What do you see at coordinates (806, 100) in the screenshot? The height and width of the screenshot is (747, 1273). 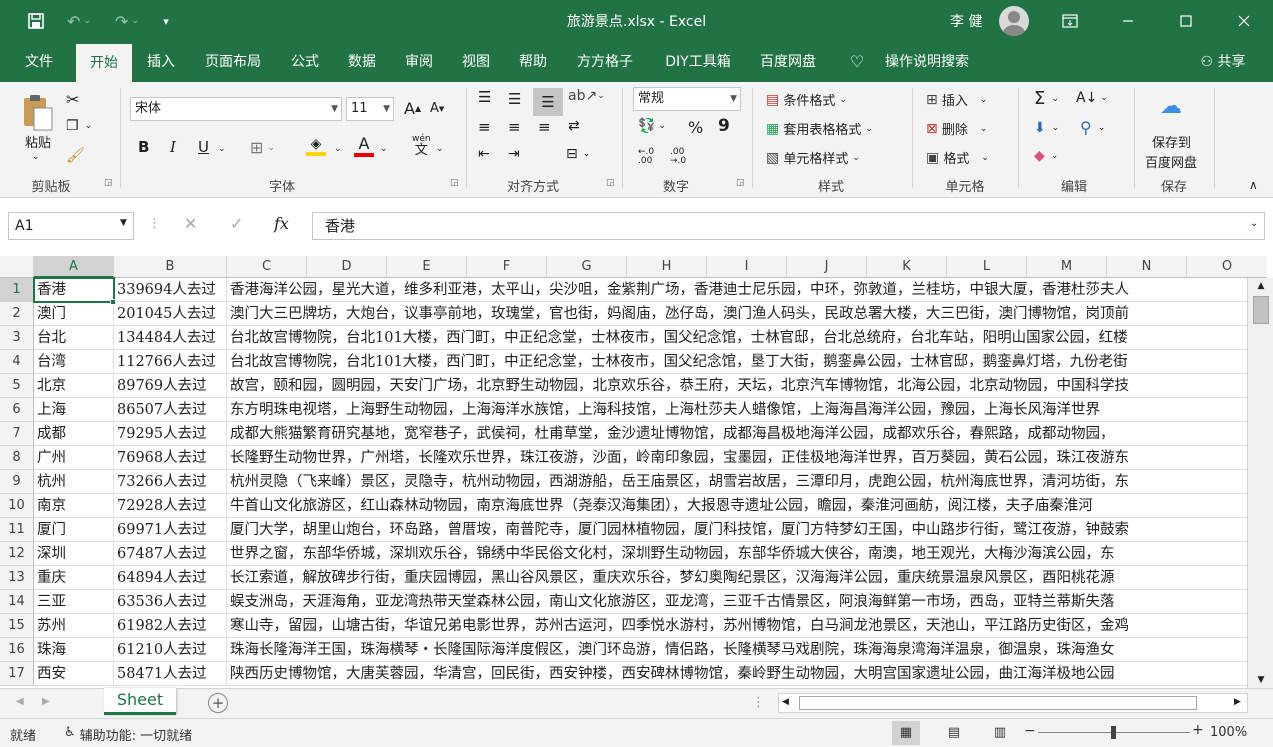 I see `conditional-format-button: ▤ 条件格式 ⌄` at bounding box center [806, 100].